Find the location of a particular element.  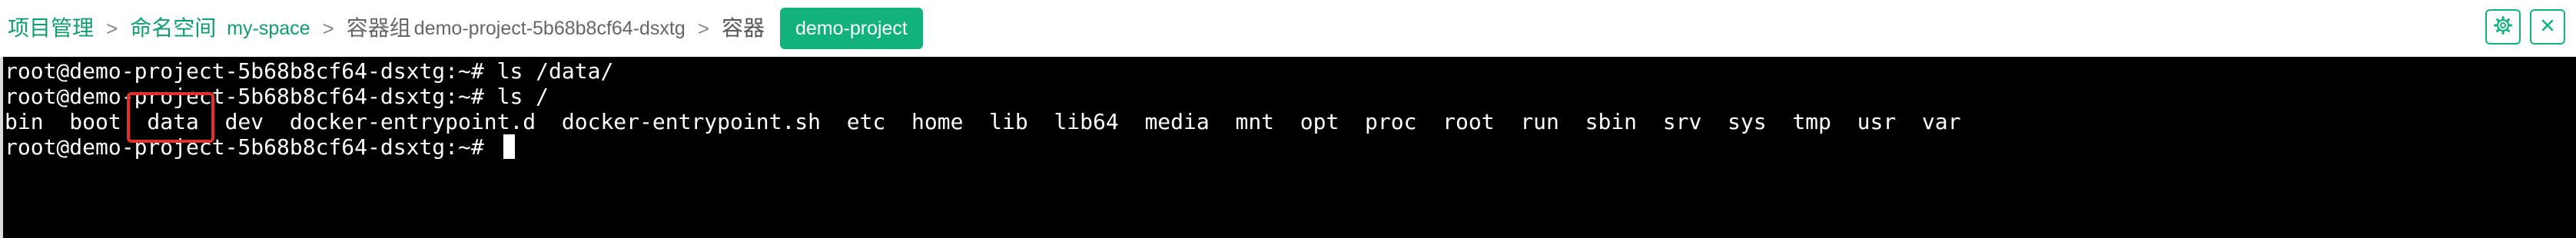

close-button is located at coordinates (2547, 27).